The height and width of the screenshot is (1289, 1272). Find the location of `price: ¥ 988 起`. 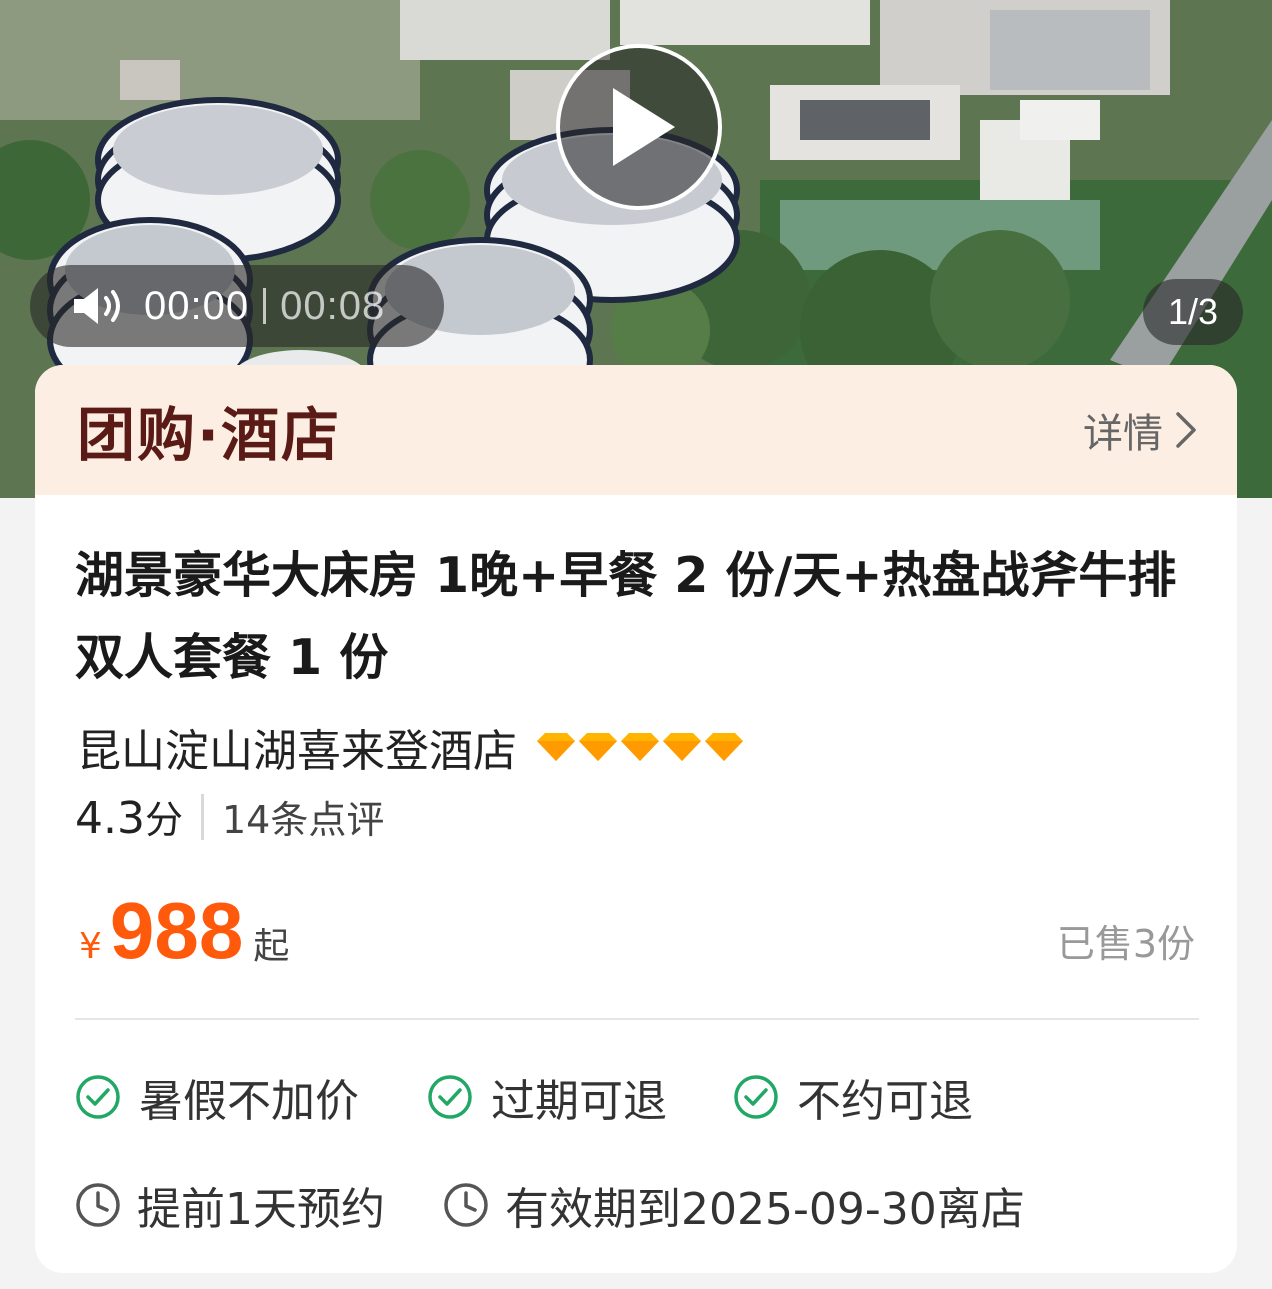

price: ¥ 988 起 is located at coordinates (184, 931).